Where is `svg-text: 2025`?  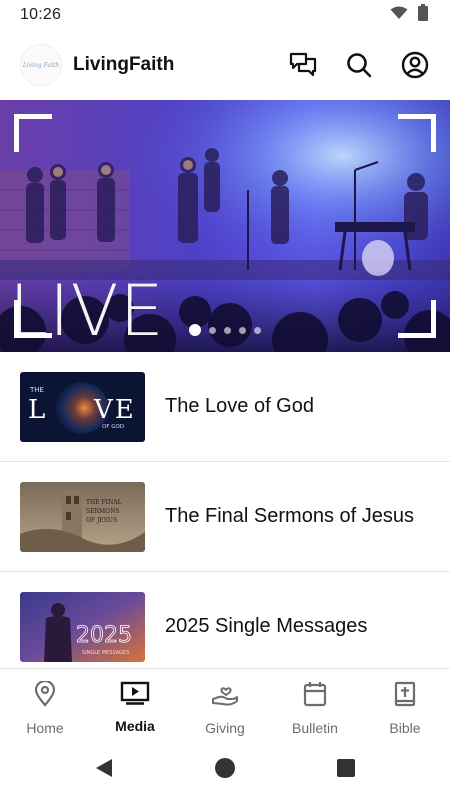
svg-text: 2025 is located at coordinates (104, 635).